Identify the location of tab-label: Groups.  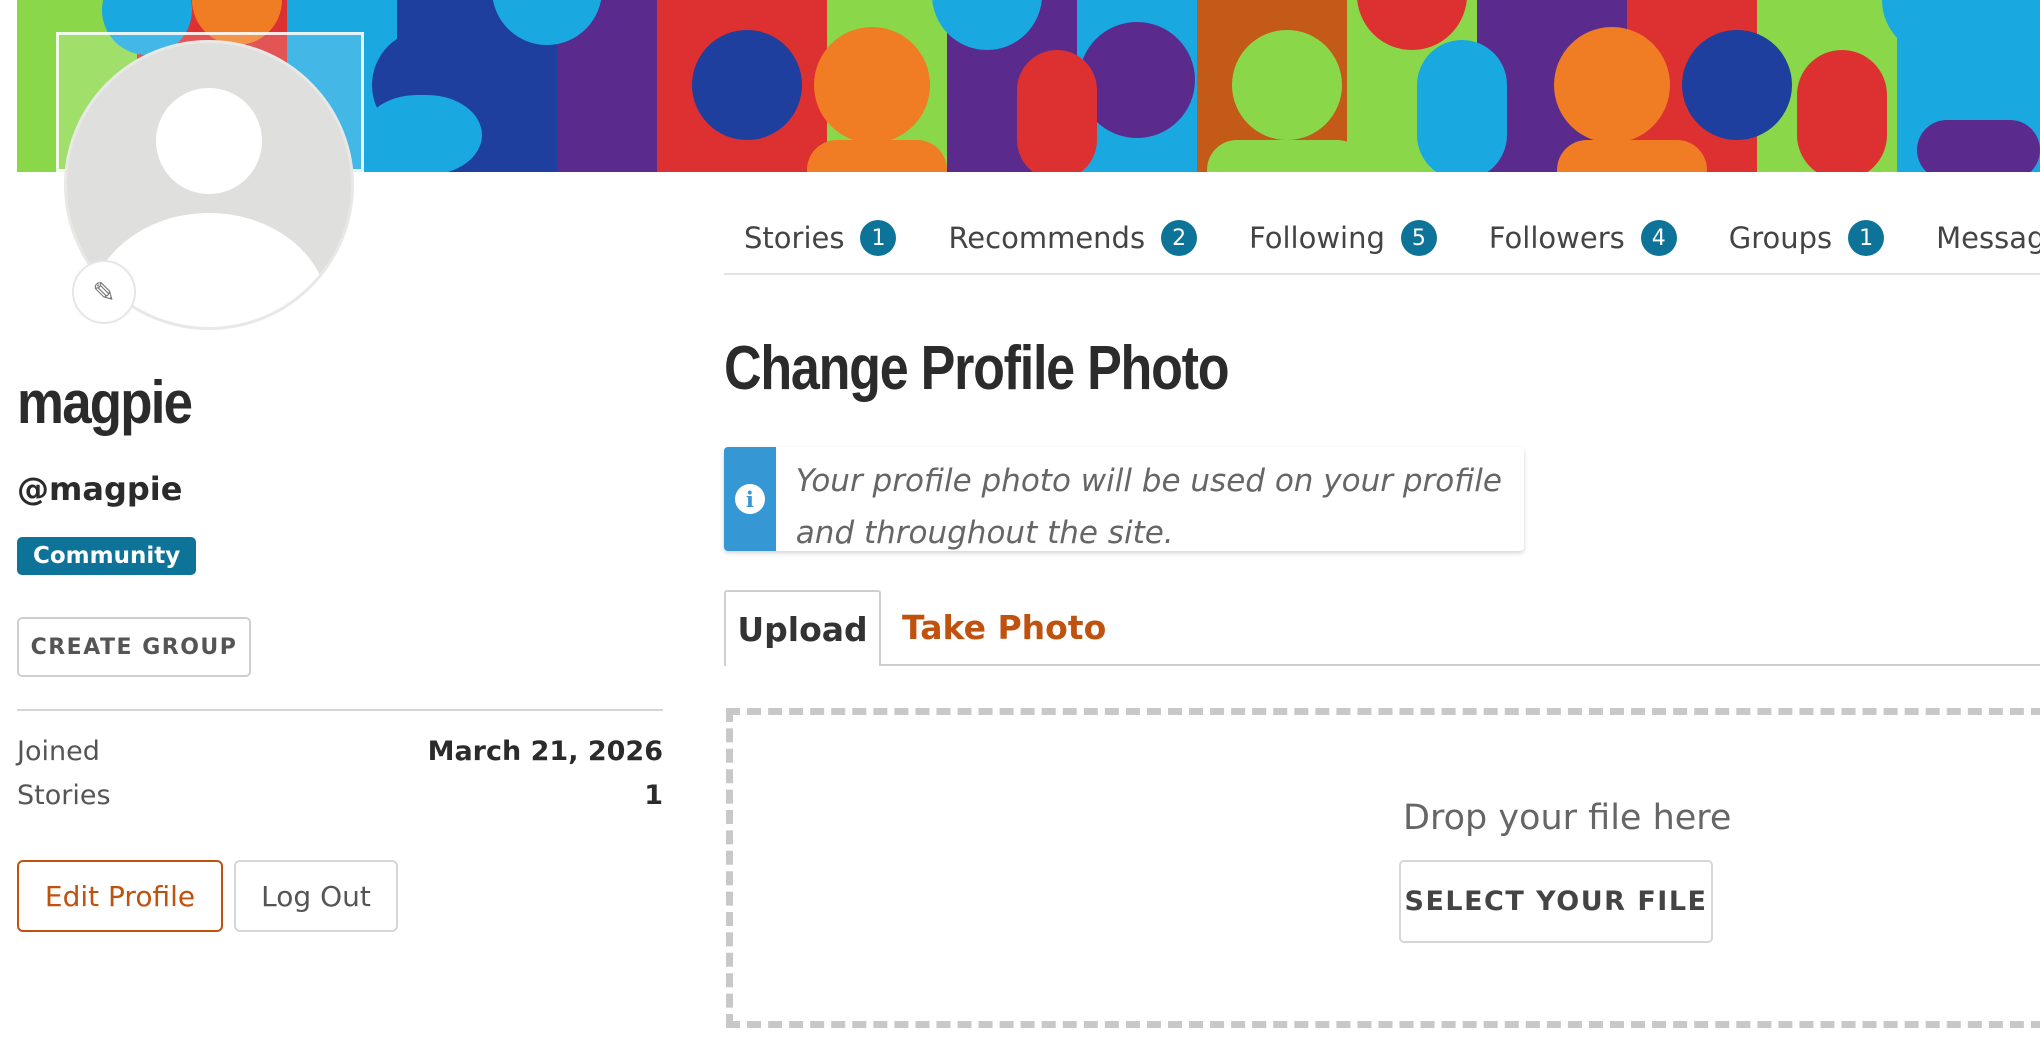
(1780, 238).